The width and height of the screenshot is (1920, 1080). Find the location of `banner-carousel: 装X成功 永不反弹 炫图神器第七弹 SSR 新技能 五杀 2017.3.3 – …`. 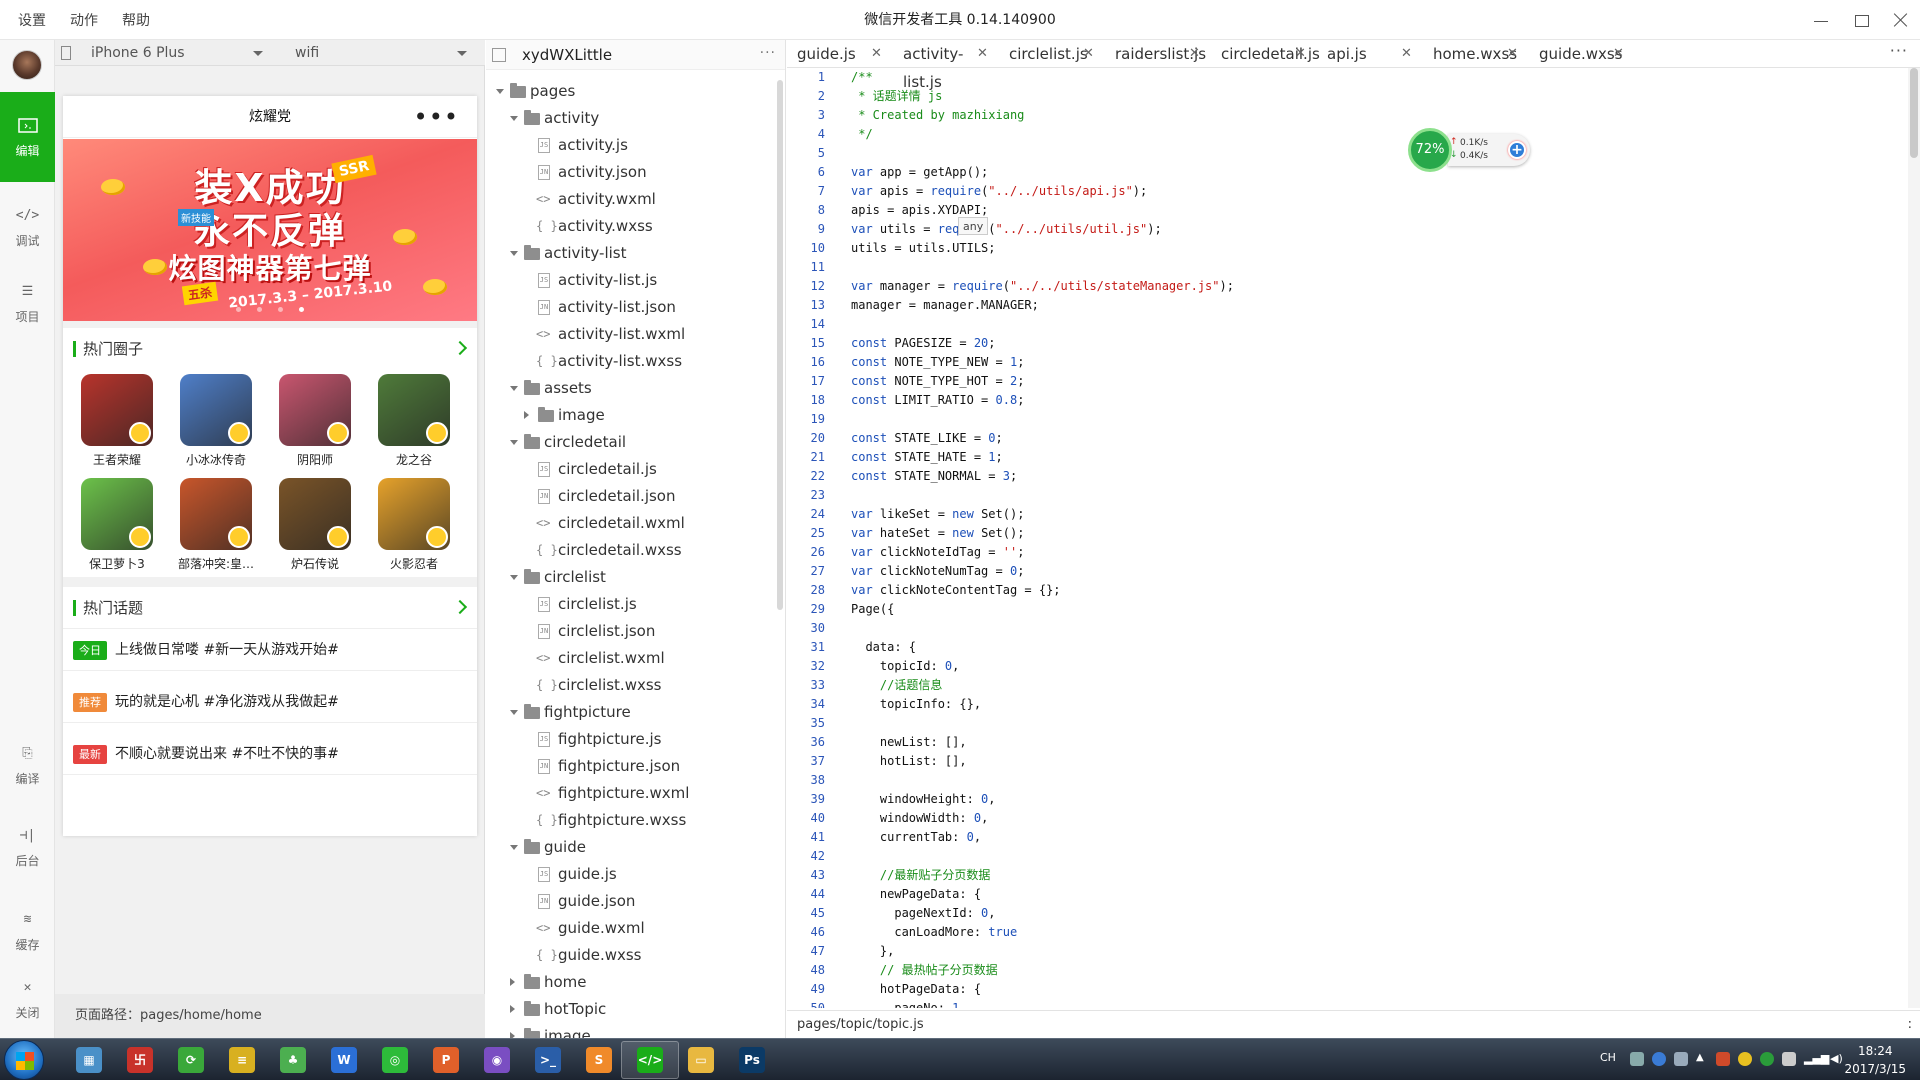

banner-carousel: 装X成功 永不反弹 炫图神器第七弹 SSR 新技能 五杀 2017.3.3 – … is located at coordinates (270, 230).